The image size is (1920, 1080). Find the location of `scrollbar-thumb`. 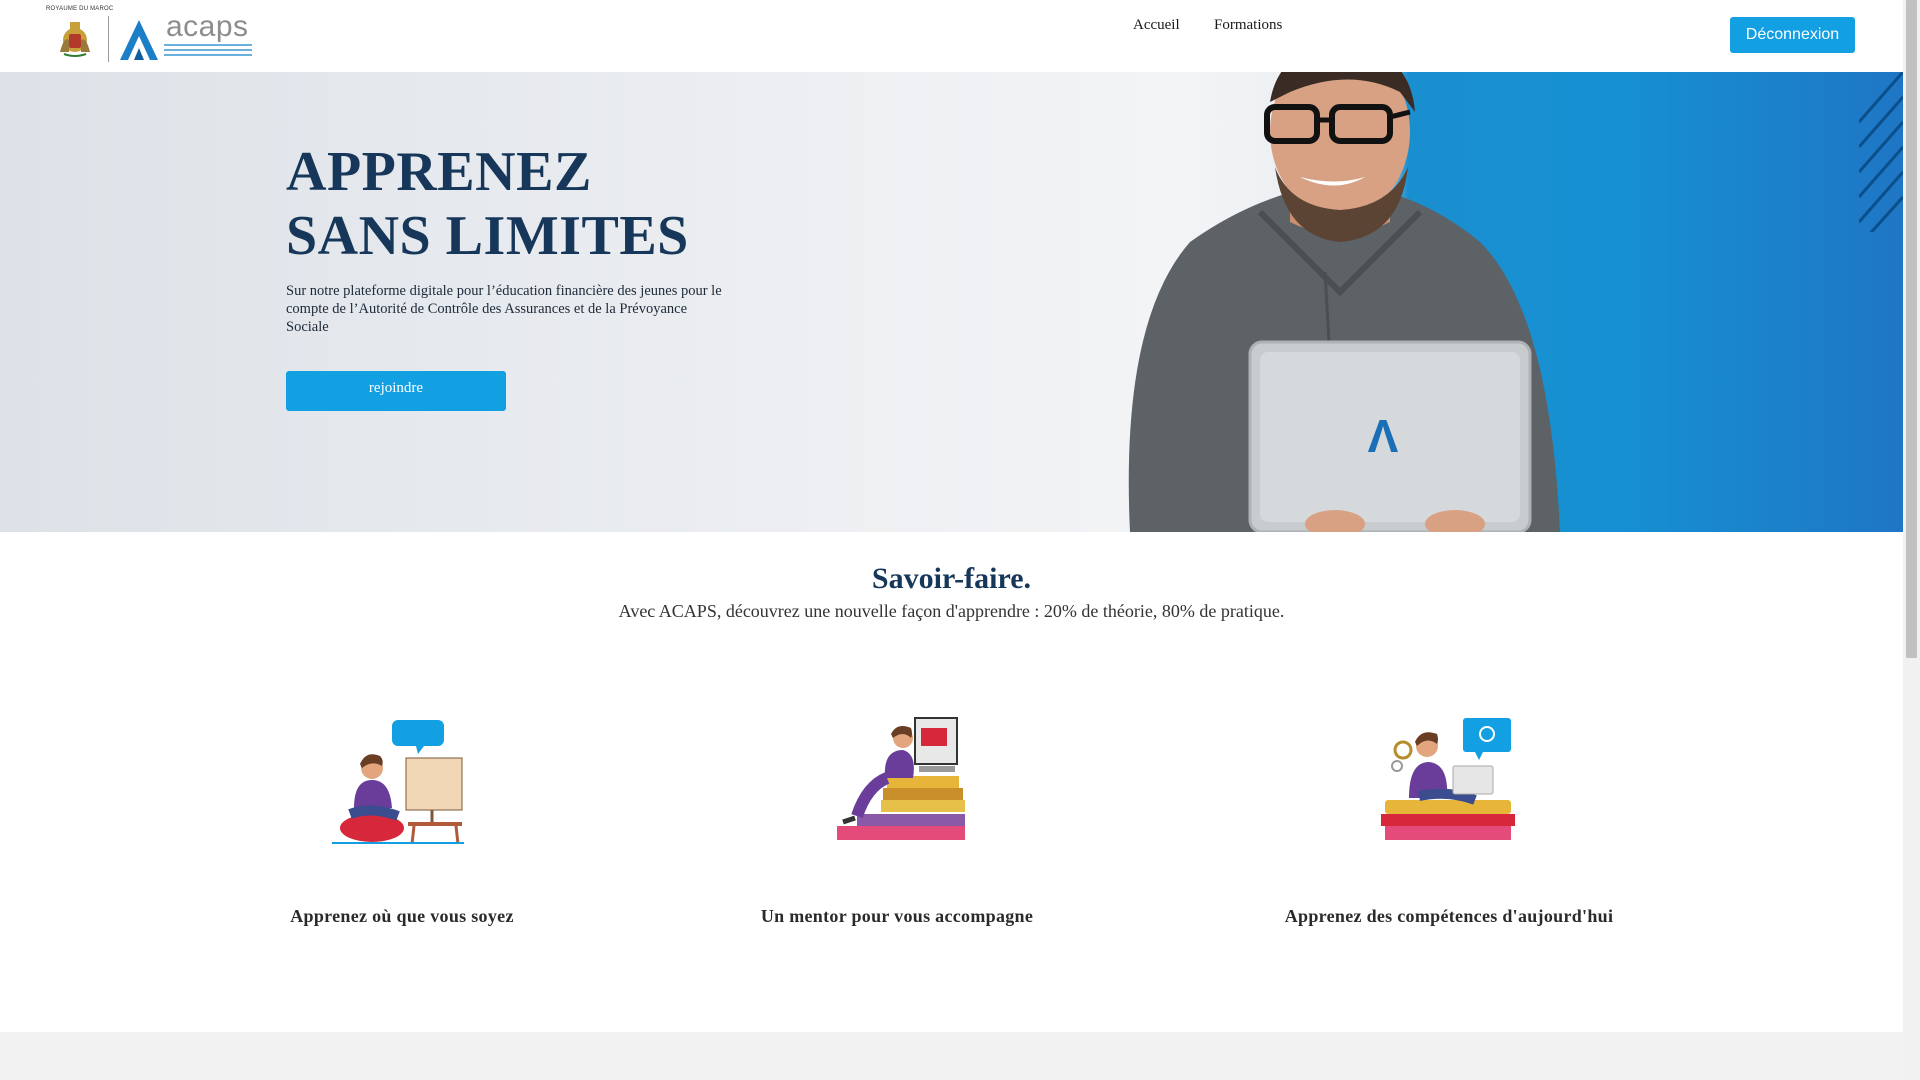

scrollbar-thumb is located at coordinates (1911, 329).